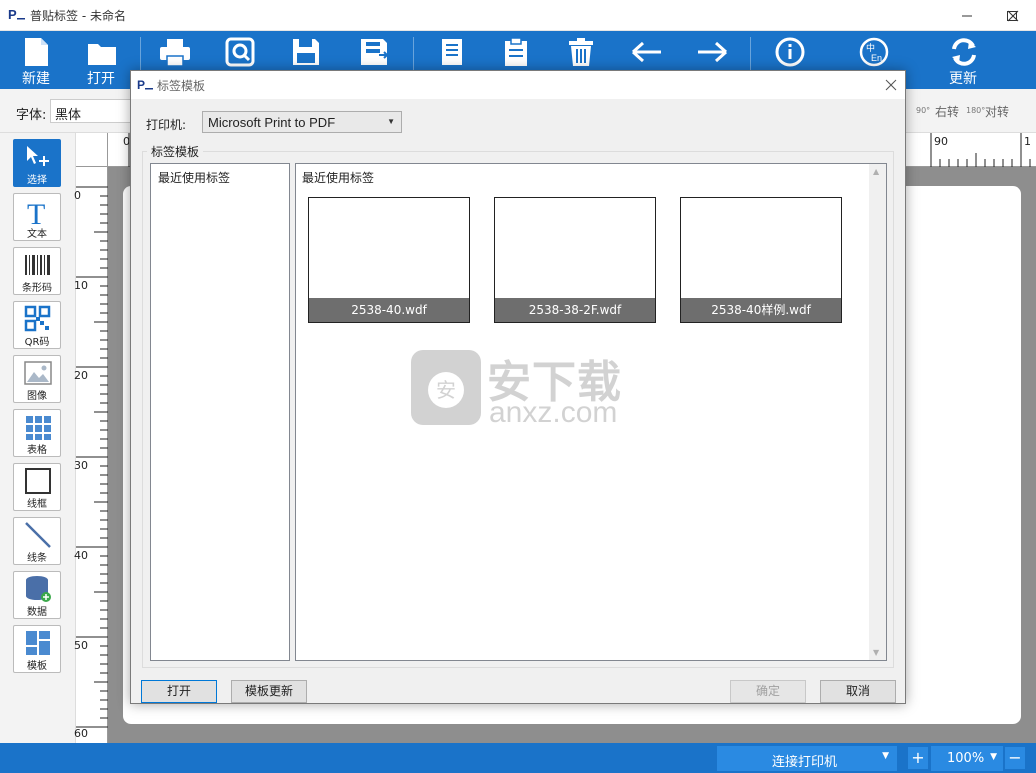 The height and width of the screenshot is (773, 1036). Describe the element at coordinates (876, 58) in the screenshot. I see `svg-text: En` at that location.